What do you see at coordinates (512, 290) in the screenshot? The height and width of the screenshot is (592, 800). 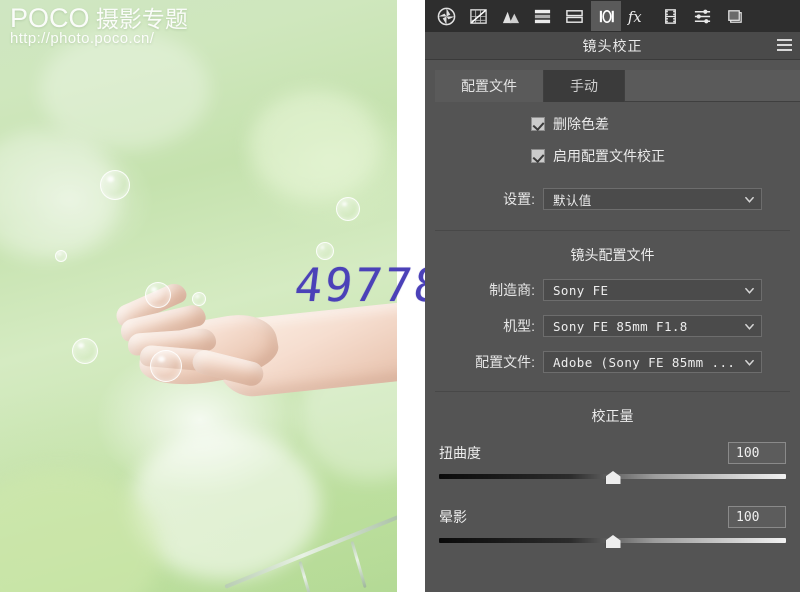 I see `make-label: 制造商:` at bounding box center [512, 290].